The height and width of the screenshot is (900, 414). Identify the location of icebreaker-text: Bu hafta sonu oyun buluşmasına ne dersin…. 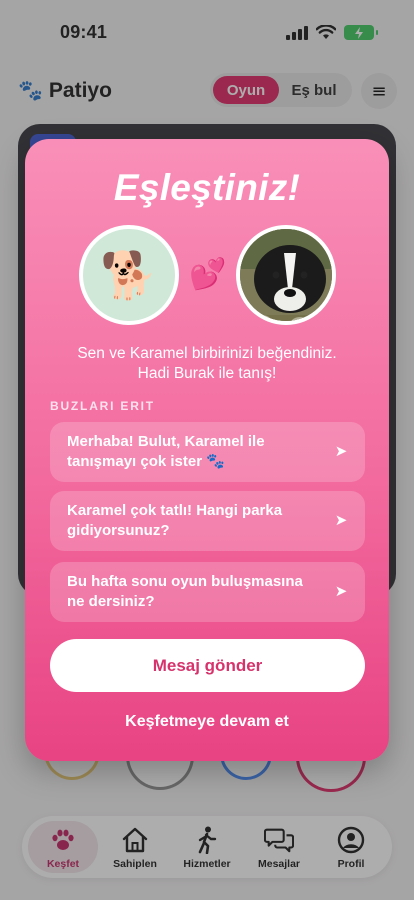
(185, 591).